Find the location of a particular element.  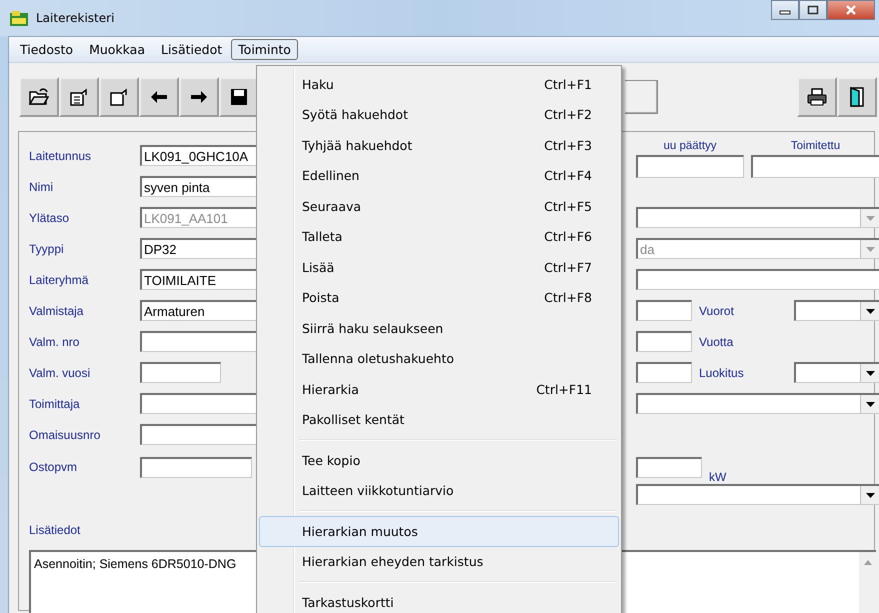

menu-item: Haku Ctrl+F1 is located at coordinates (439, 84).